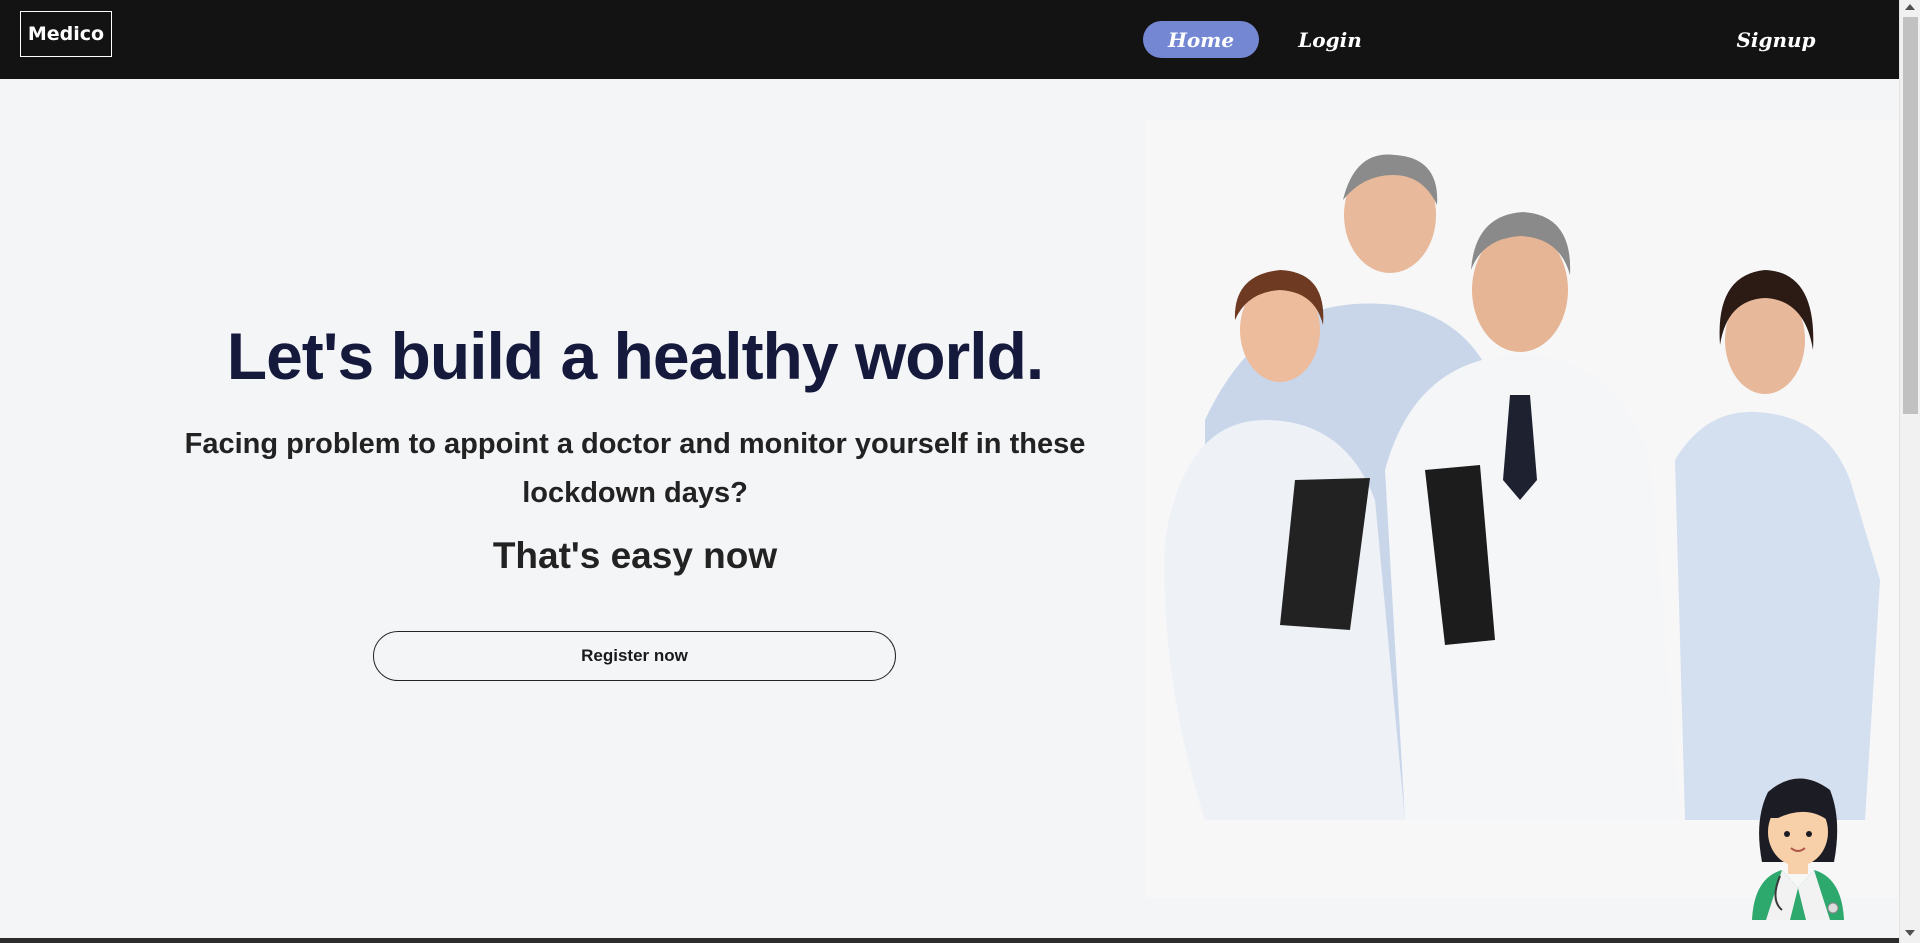  What do you see at coordinates (1777, 545) in the screenshot?
I see `doctor-figure-right` at bounding box center [1777, 545].